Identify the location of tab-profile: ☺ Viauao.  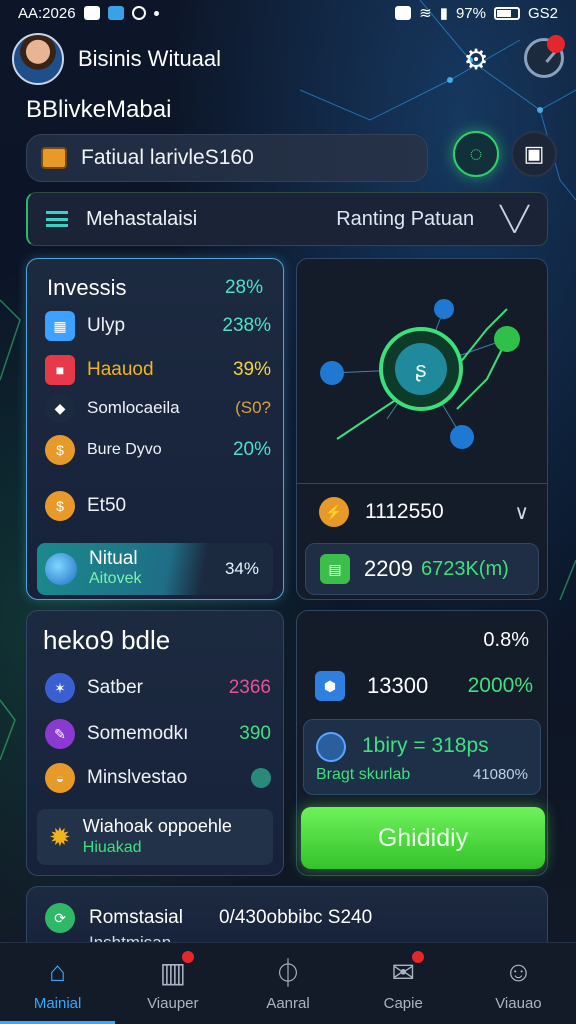
(518, 983).